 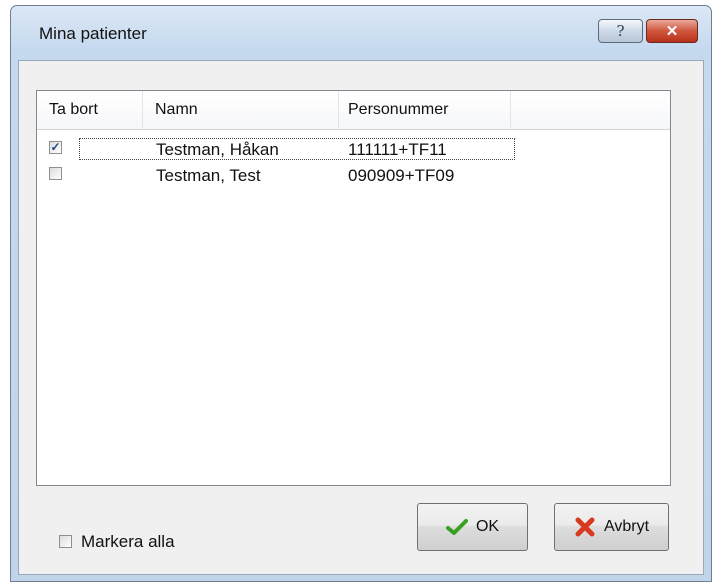 I want to click on checkmark-icon, so click(x=456, y=527).